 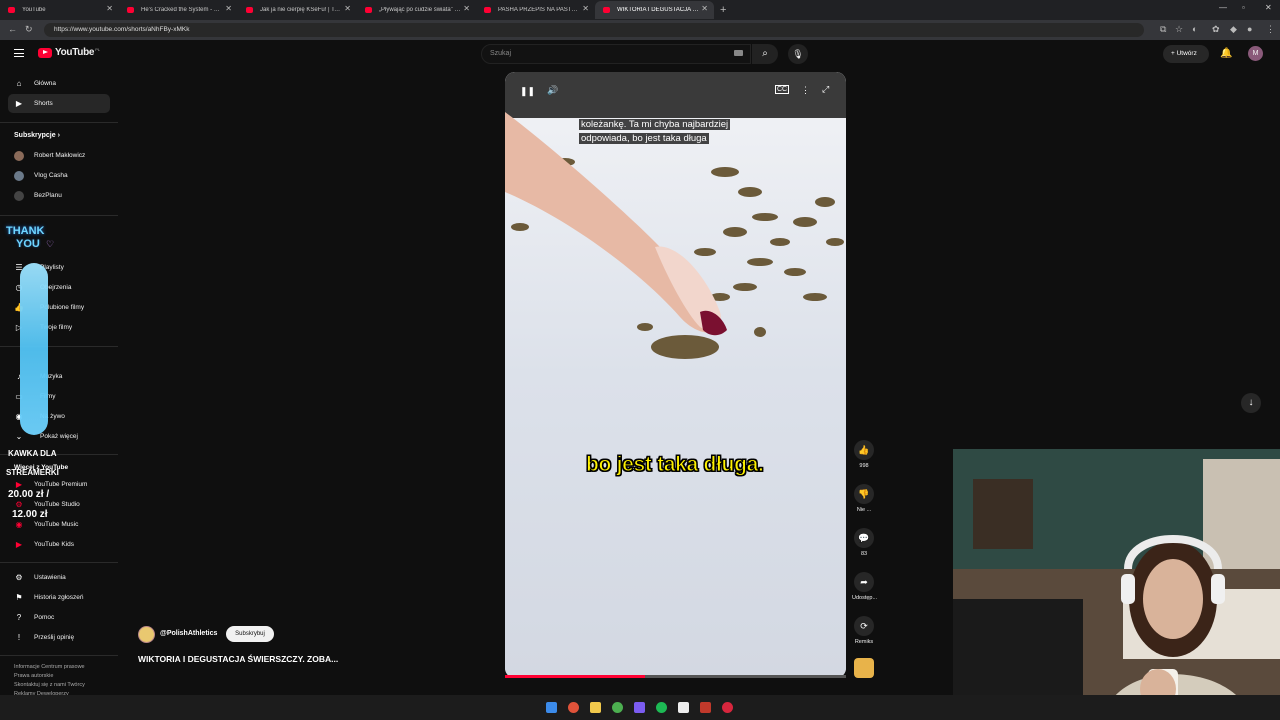 I want to click on subscriptions-heading: Subskrypcje ›, so click(x=37, y=135).